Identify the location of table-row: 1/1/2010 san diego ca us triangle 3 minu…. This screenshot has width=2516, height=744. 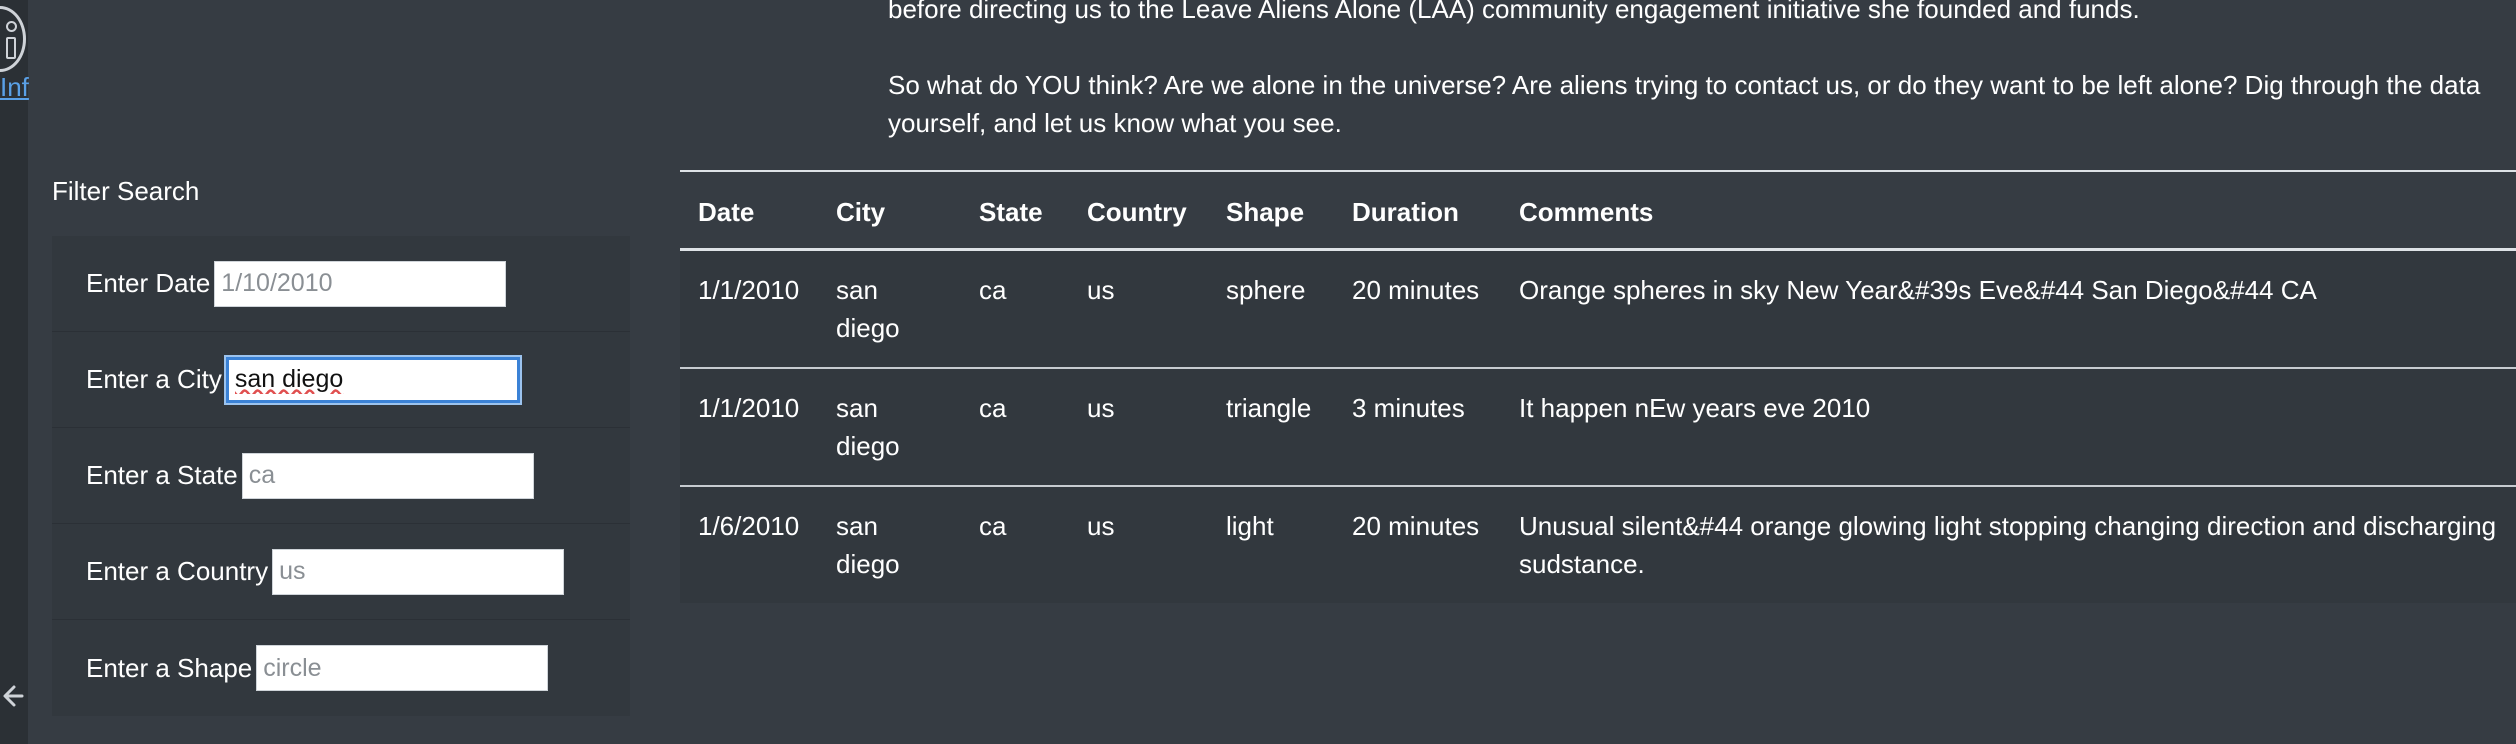
(1598, 427).